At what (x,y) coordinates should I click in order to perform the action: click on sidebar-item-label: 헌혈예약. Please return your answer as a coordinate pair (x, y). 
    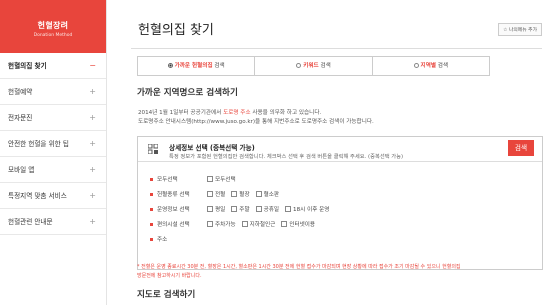
    Looking at the image, I should click on (20, 92).